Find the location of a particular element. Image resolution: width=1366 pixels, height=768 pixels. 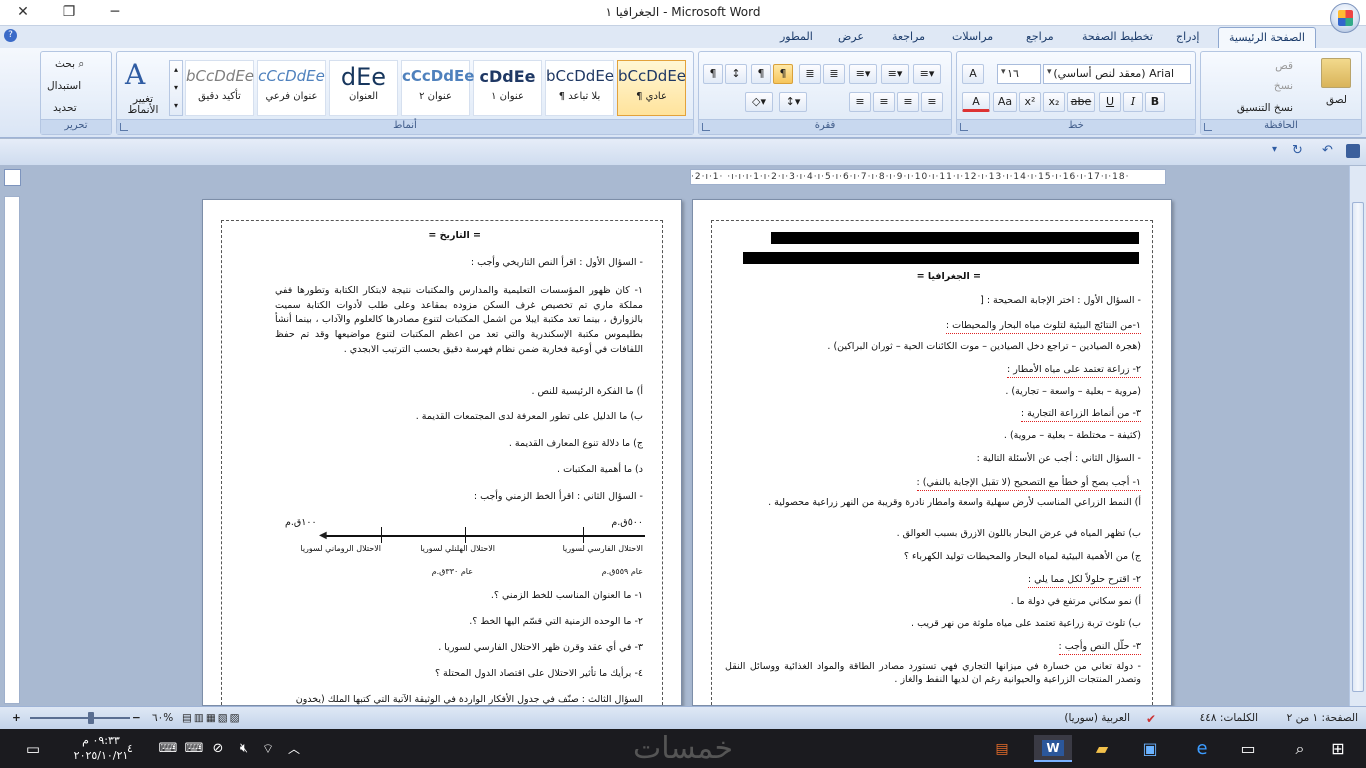

style-subtle-emphasis: bCcDdEe تأكيد دقيق is located at coordinates (219, 88).